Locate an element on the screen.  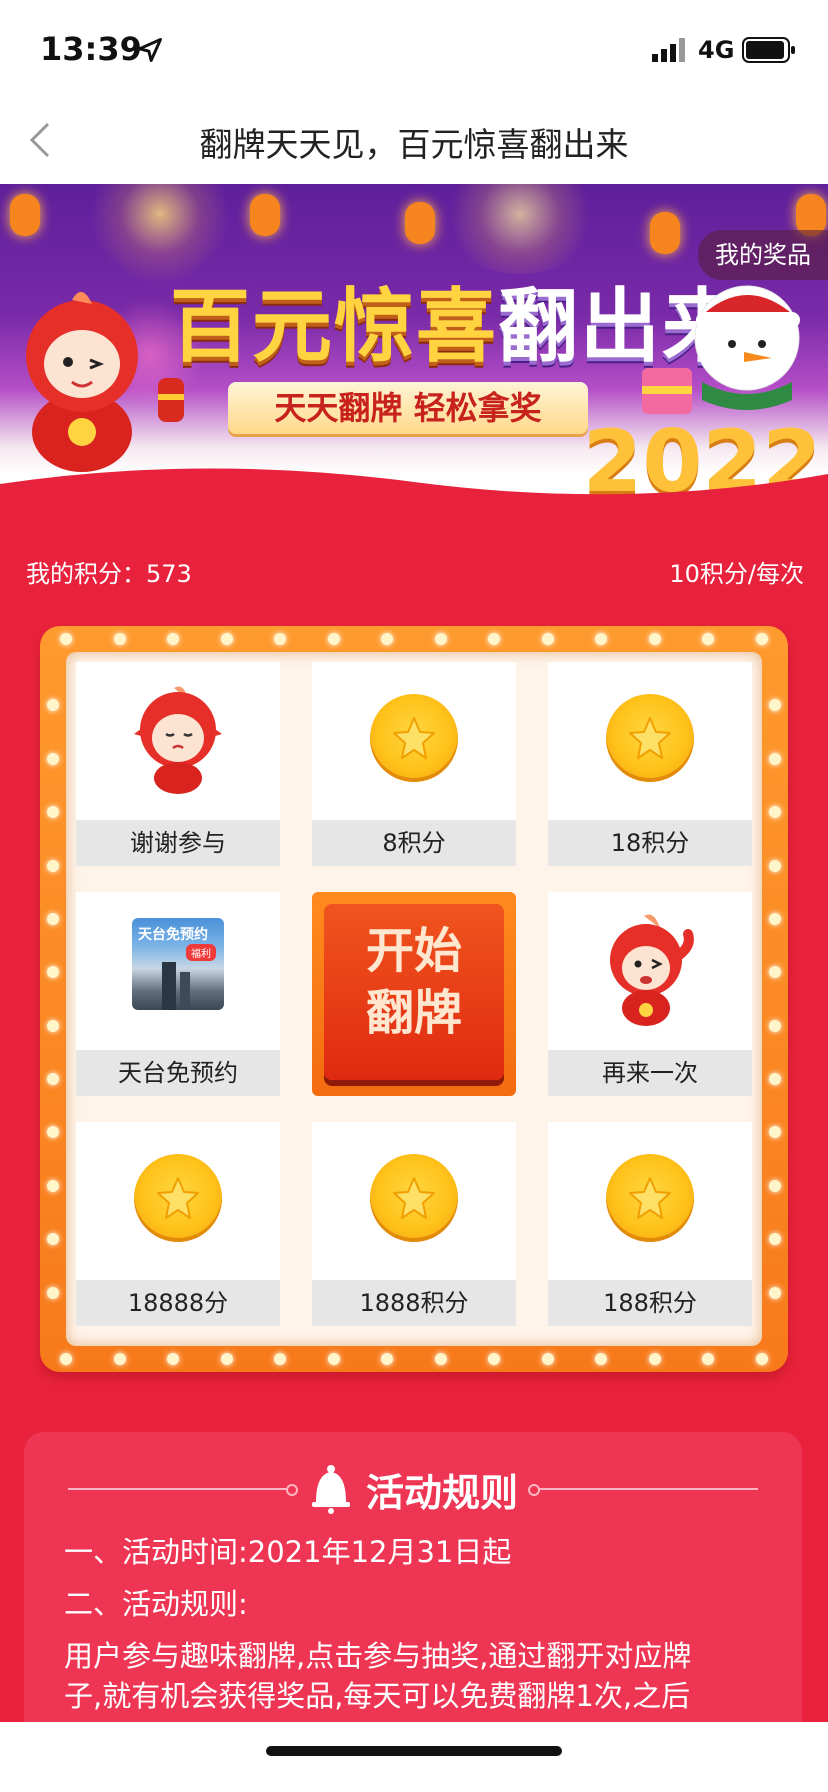
prize-card-again: 再来一次 is located at coordinates (650, 994).